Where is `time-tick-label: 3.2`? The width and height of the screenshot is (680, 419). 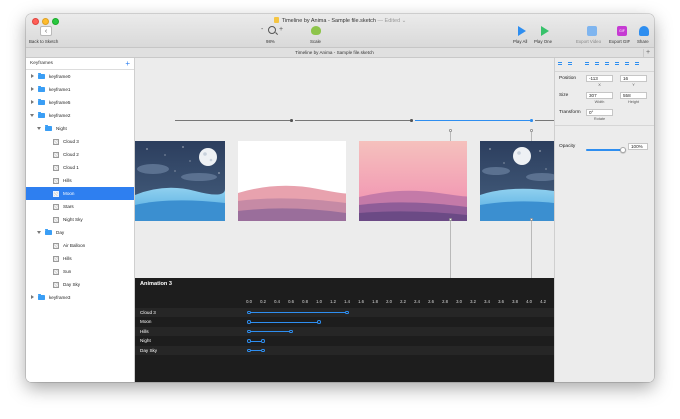
time-tick-label: 3.2 is located at coordinates (473, 301).